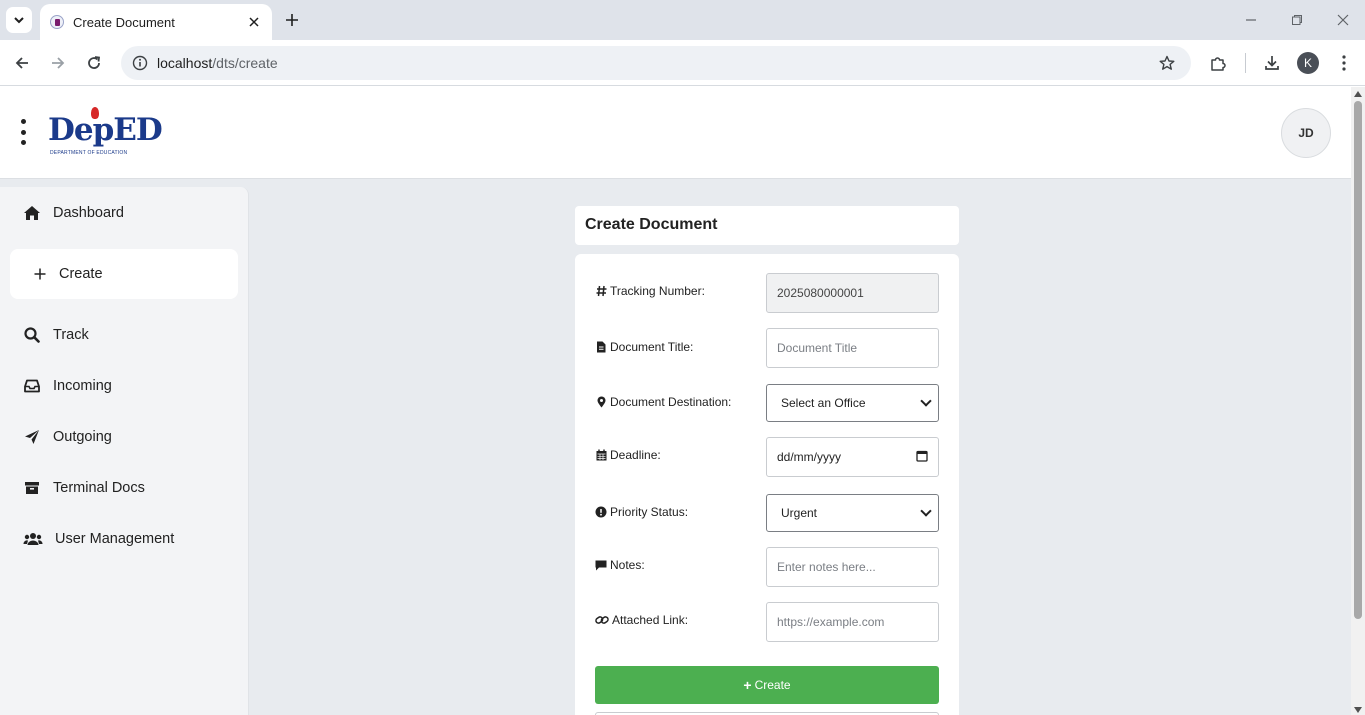 The height and width of the screenshot is (715, 1365). I want to click on sidebar-item-label: Dashboard, so click(88, 213).